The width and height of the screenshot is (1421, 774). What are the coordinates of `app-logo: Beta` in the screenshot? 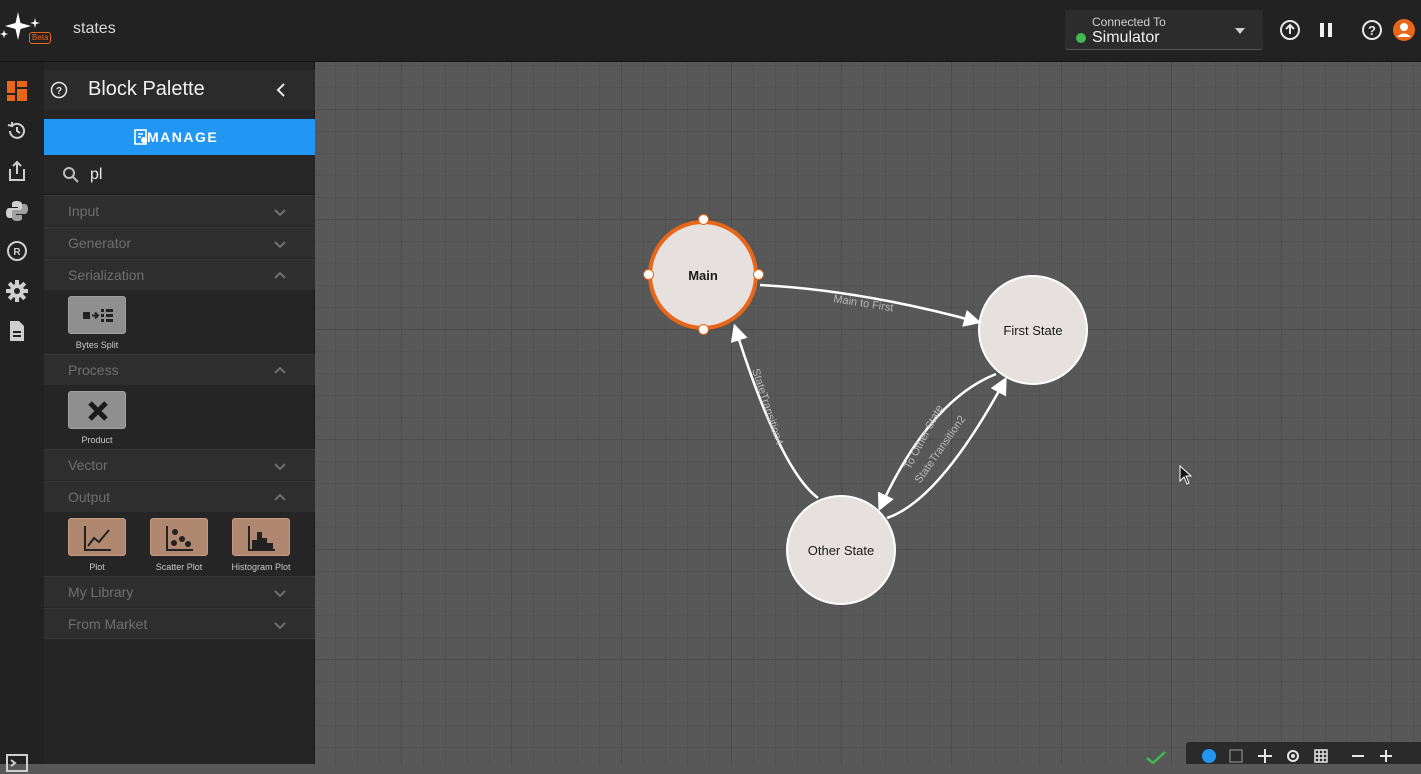 It's located at (28, 30).